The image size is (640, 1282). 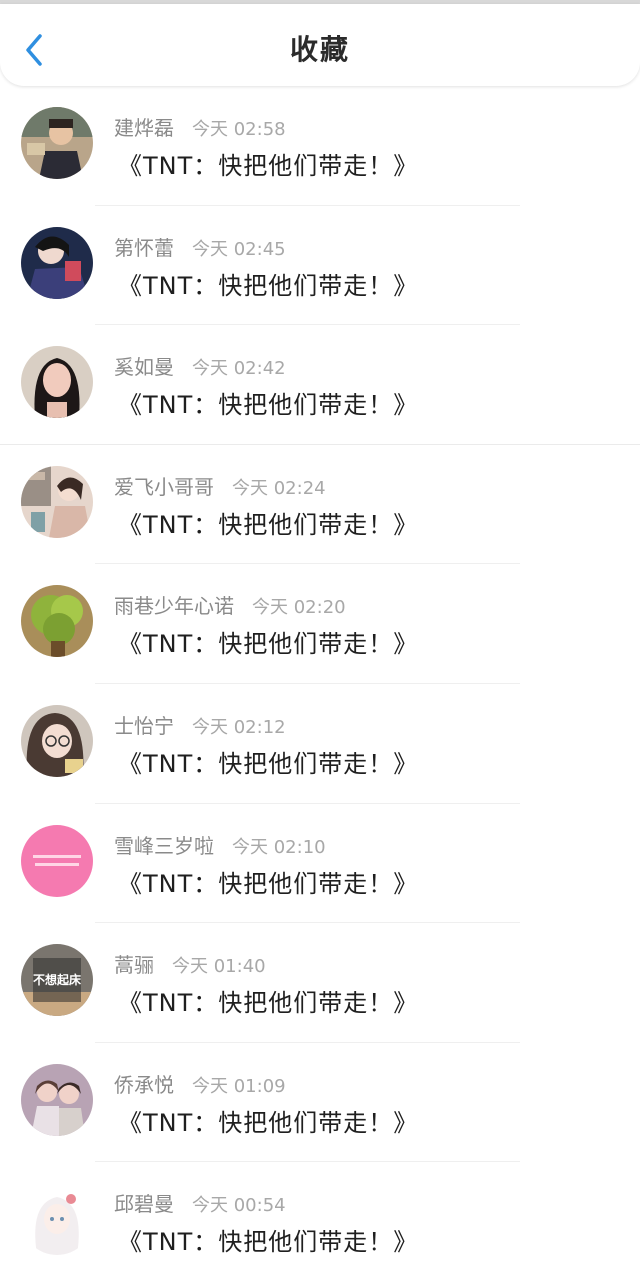 I want to click on list-item: 侨承悦 今天 01:09 《TNT：快把他们带走！》, so click(x=320, y=1103).